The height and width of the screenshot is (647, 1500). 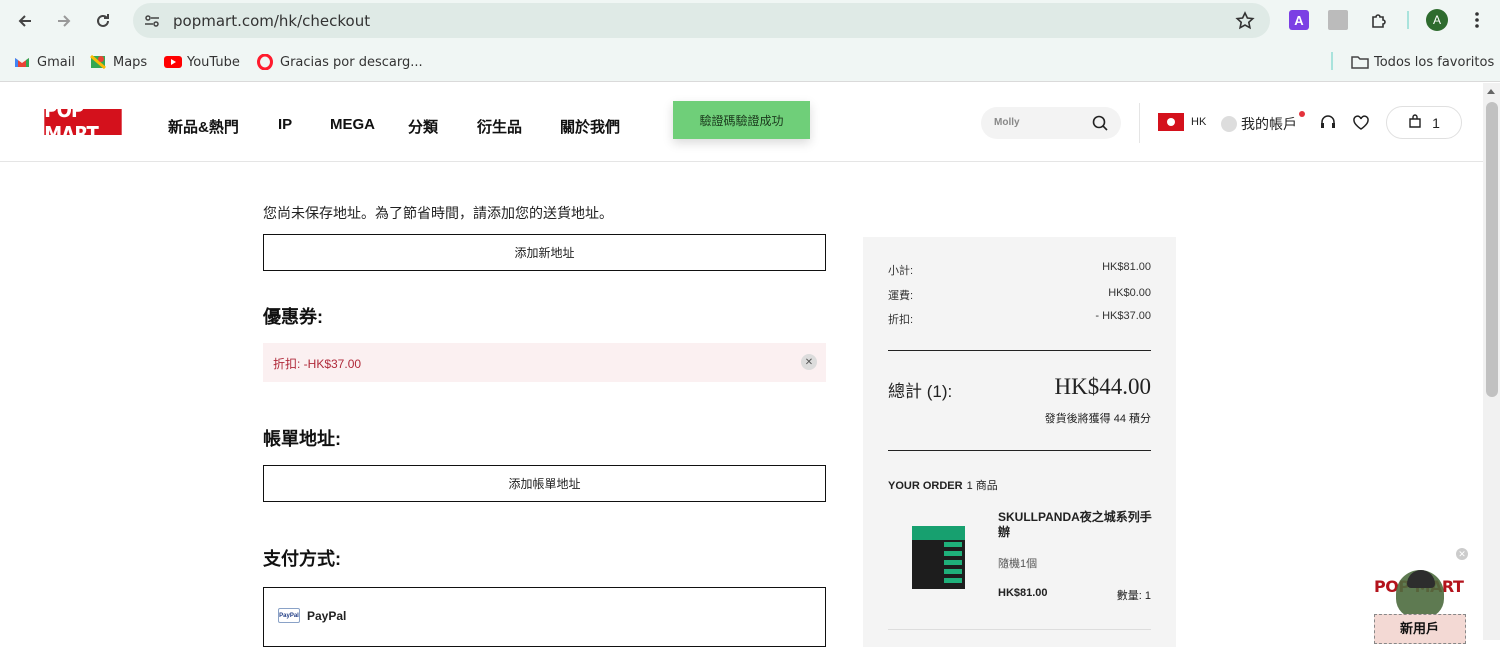 I want to click on paypal-option: PayPal PayPal, so click(x=544, y=617).